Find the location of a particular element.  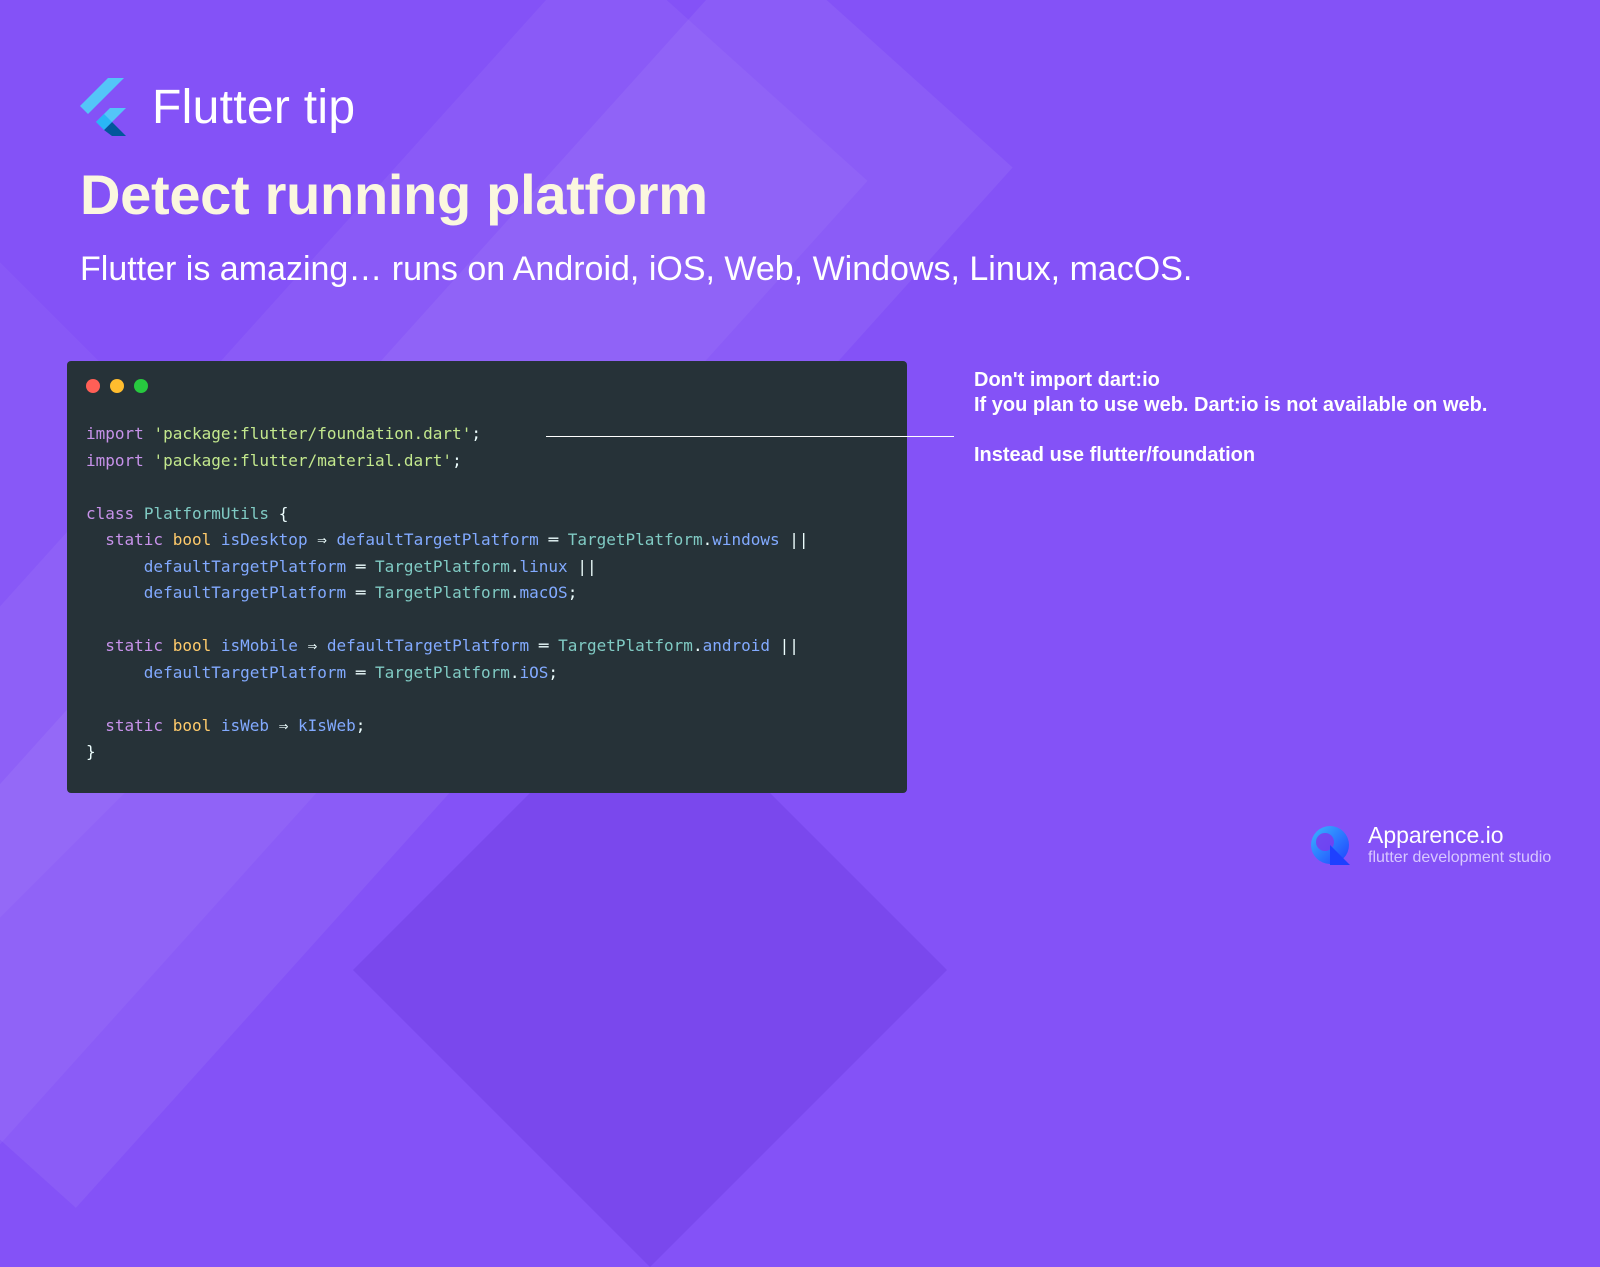

header: Flutter tip is located at coordinates (217, 107).